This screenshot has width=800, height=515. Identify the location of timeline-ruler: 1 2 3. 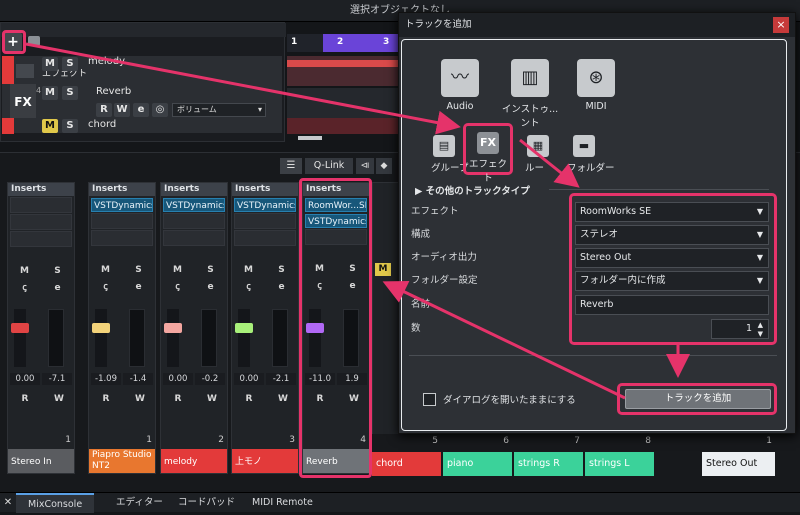
(344, 43).